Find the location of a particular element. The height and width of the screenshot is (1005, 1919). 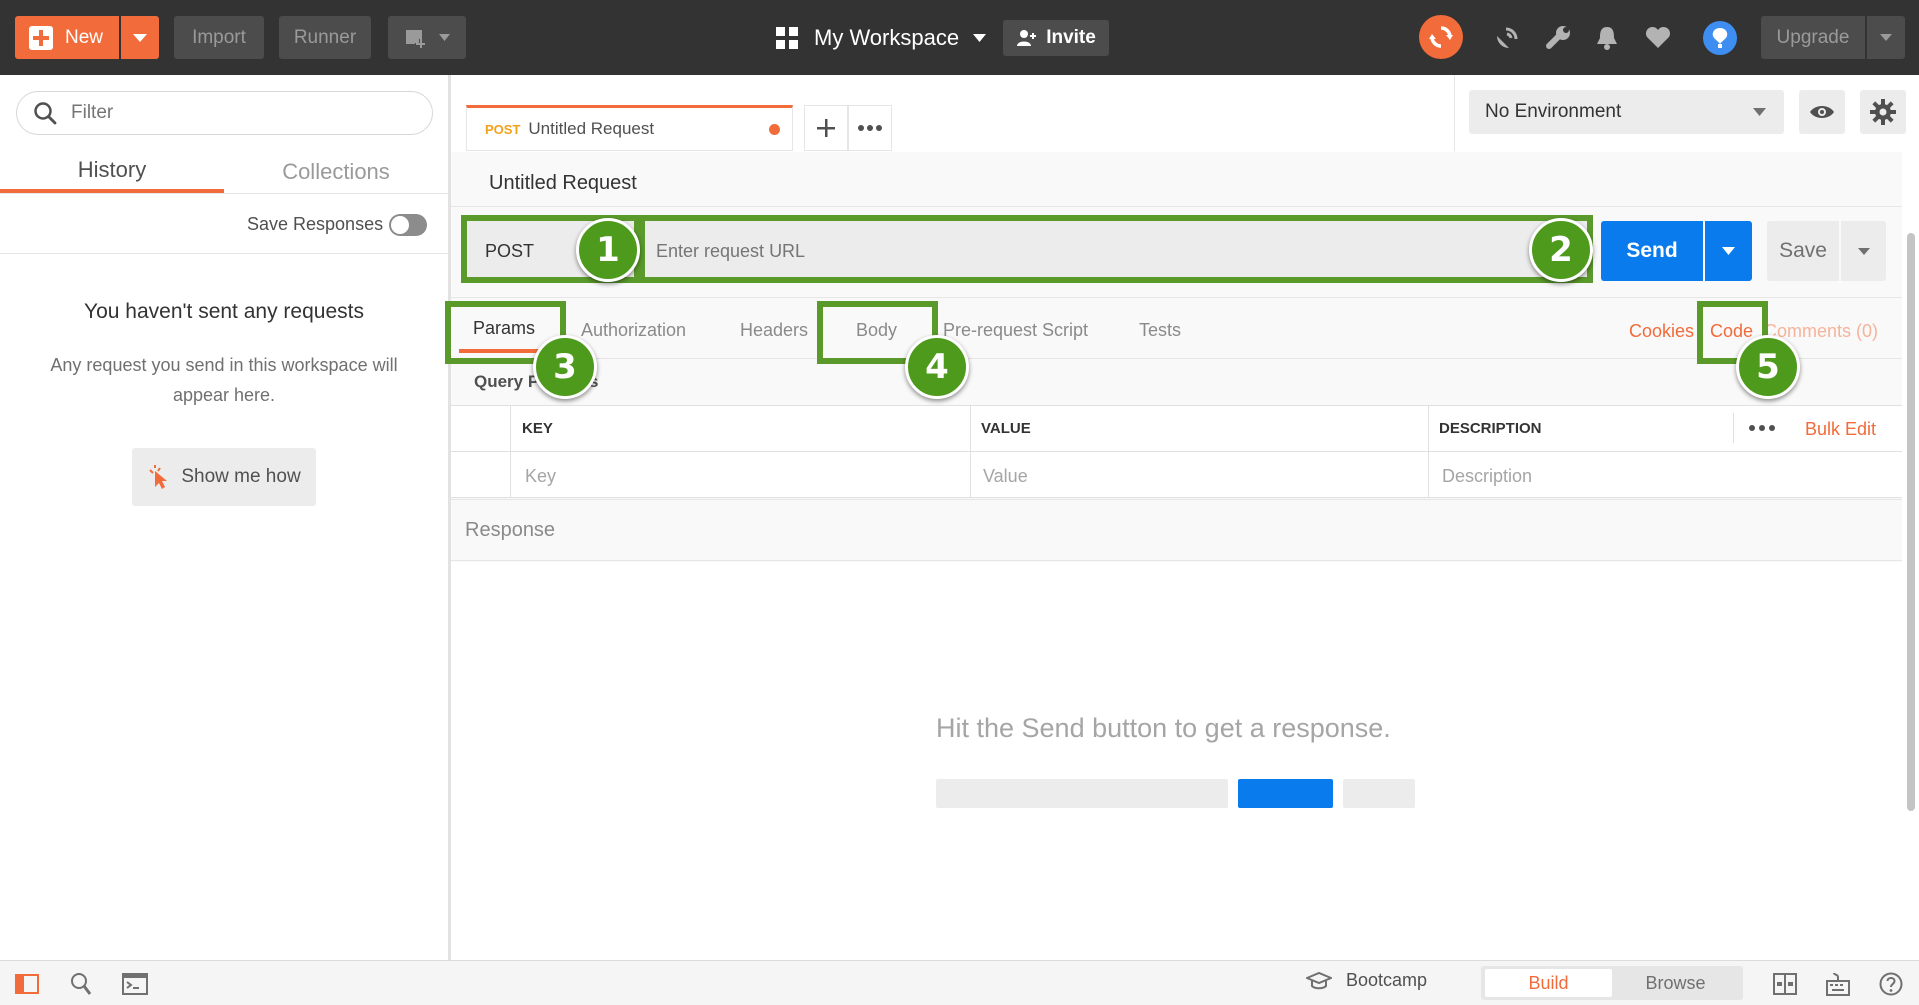

response-title: Response is located at coordinates (510, 530).